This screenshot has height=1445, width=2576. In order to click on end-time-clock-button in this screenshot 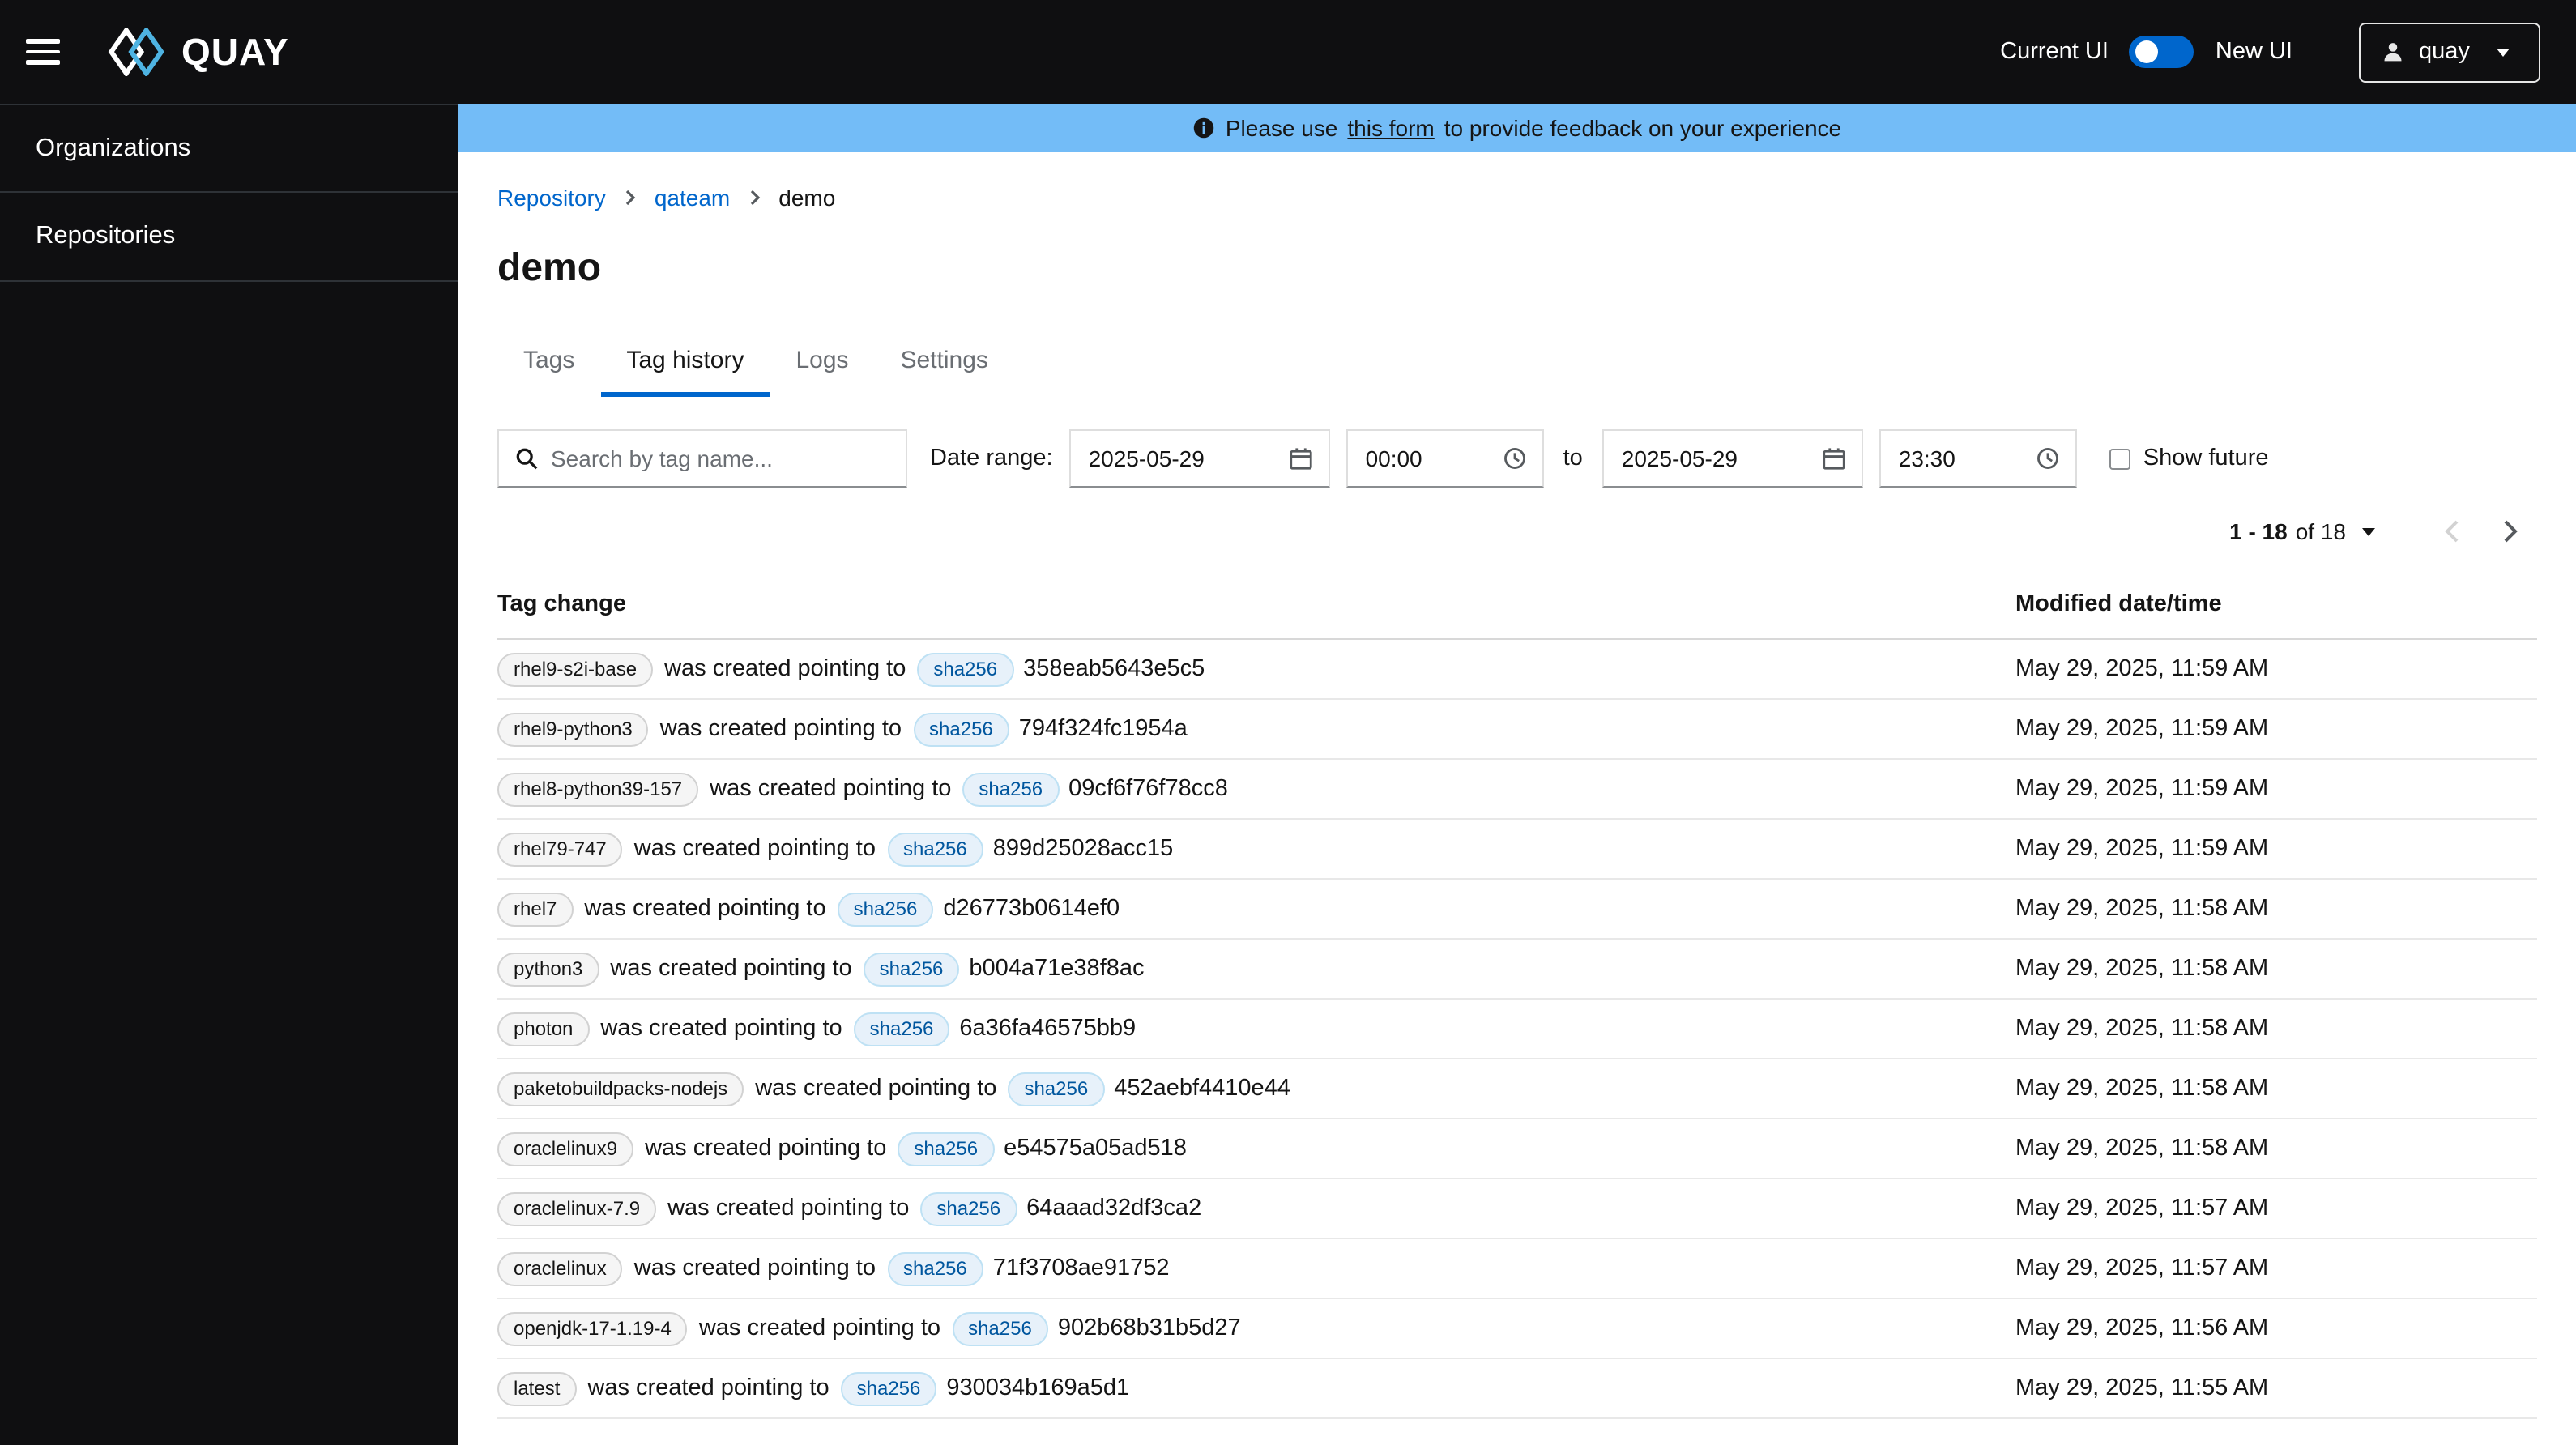, I will do `click(2047, 458)`.